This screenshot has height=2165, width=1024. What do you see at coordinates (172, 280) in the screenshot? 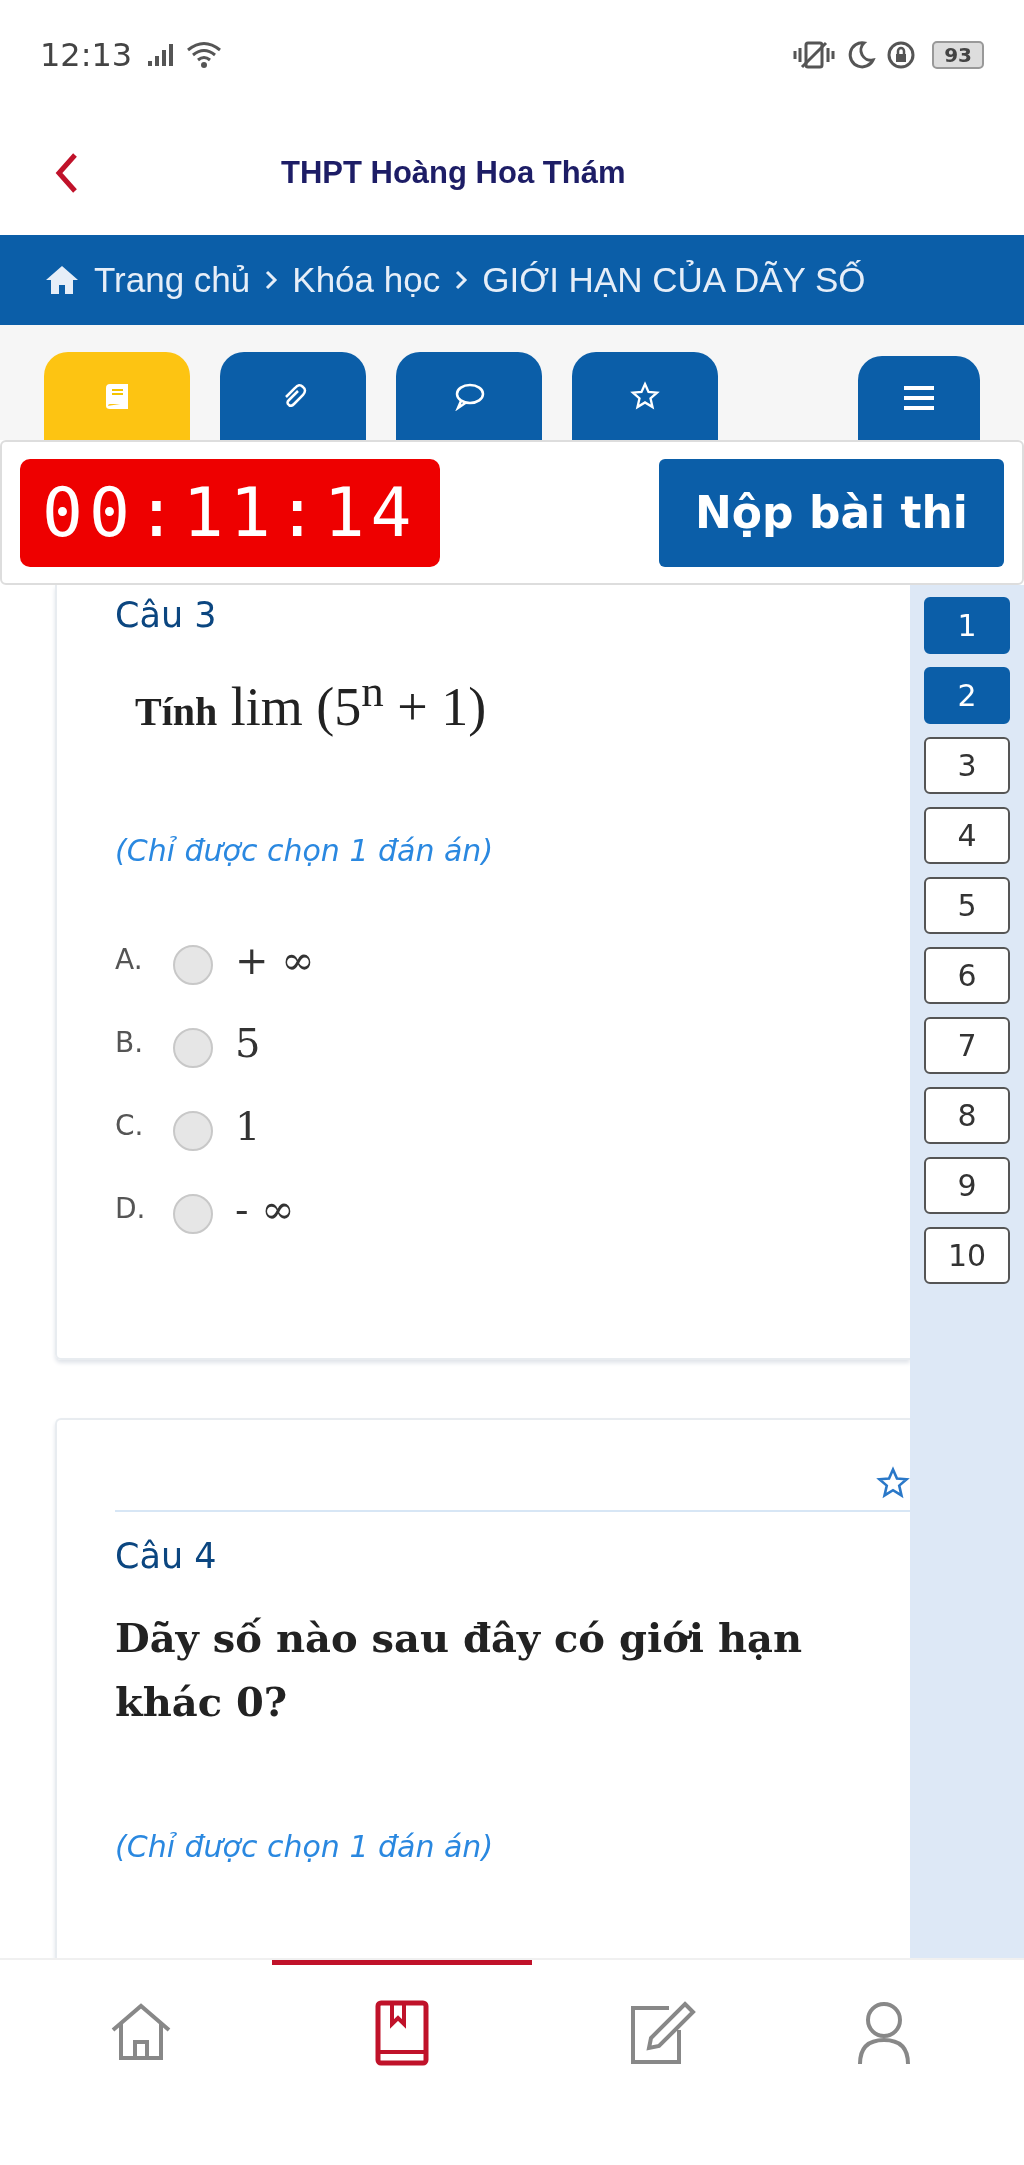
I see `breadcrumb-link: Trang chủ` at bounding box center [172, 280].